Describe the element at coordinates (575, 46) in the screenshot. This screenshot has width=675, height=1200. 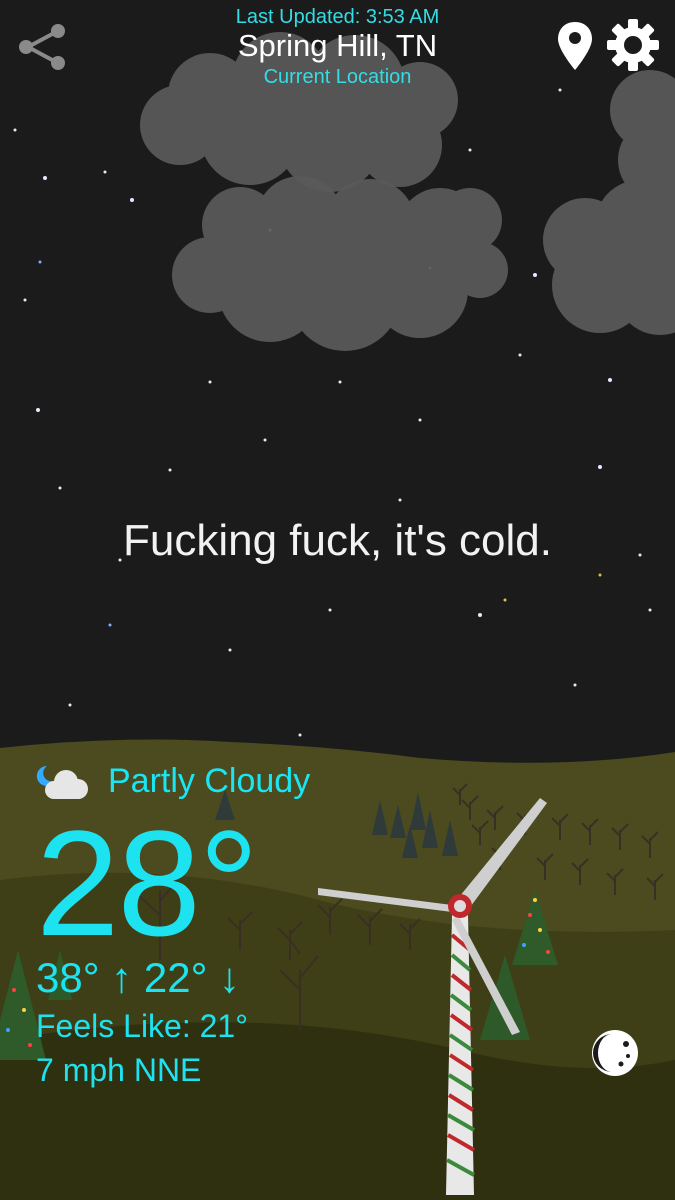
I see `location-pin-icon` at that location.